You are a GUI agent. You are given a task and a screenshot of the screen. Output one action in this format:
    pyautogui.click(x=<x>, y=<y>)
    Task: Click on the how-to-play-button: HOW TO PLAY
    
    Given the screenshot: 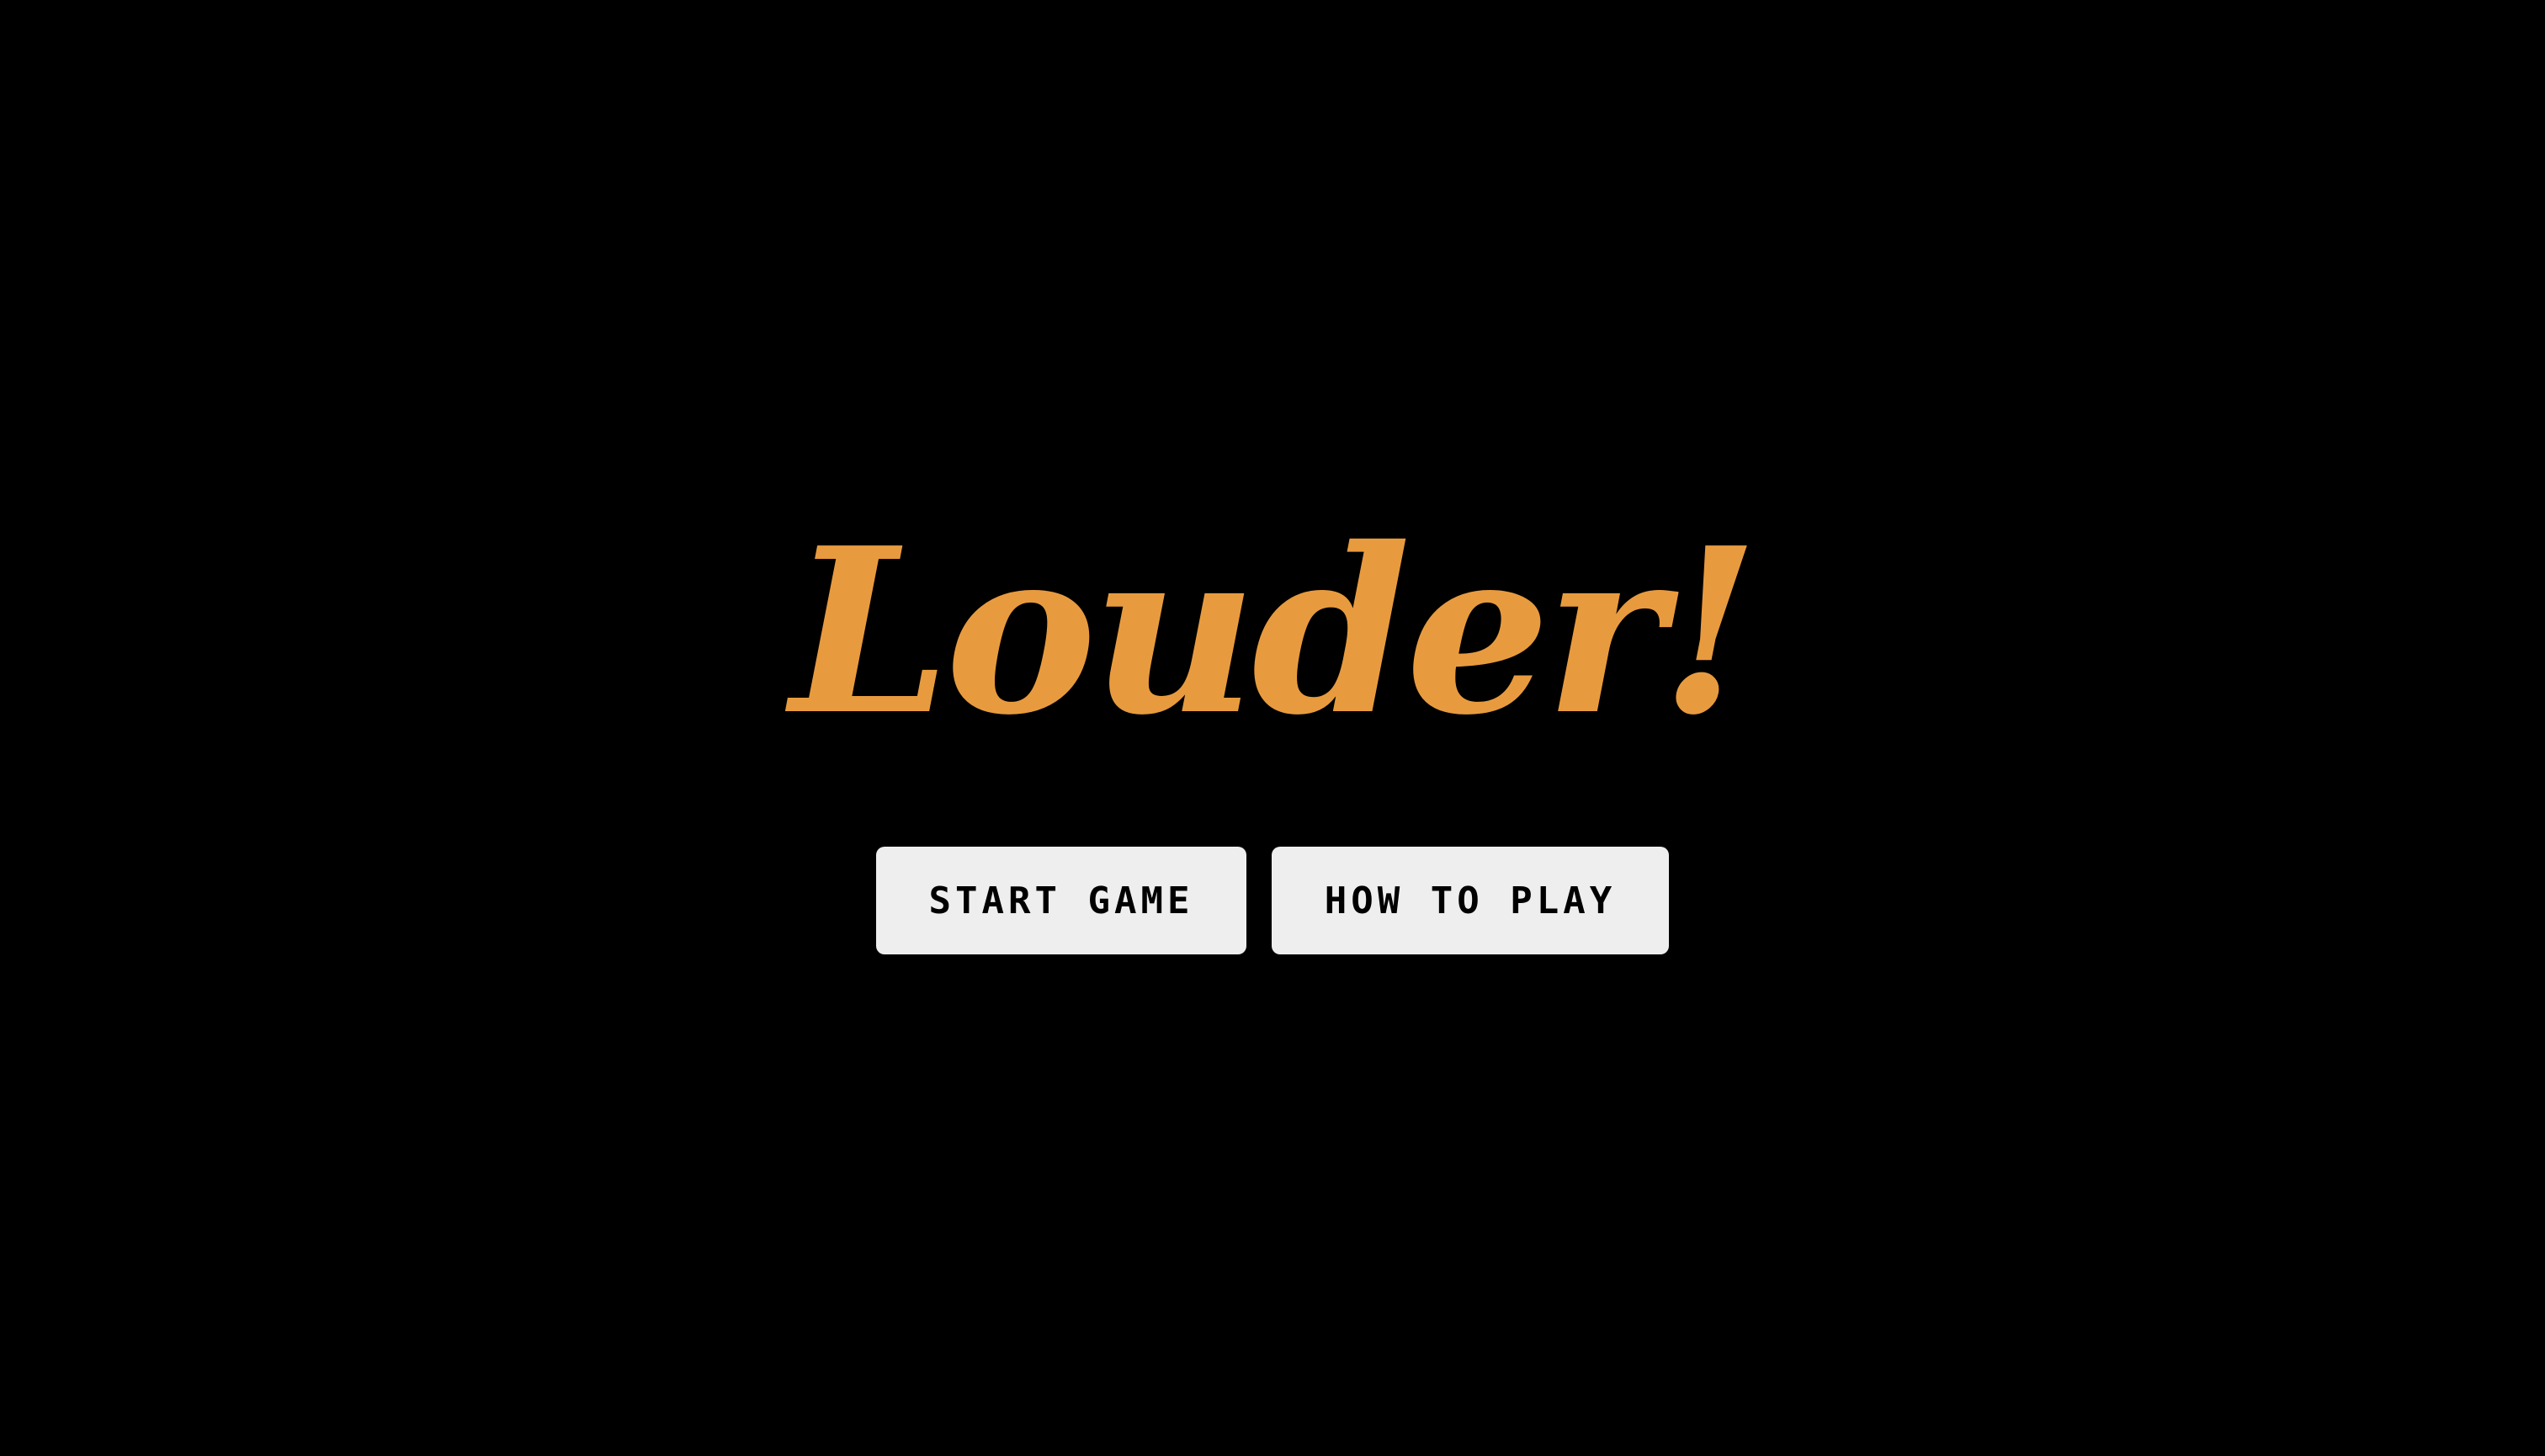 What is the action you would take?
    pyautogui.click(x=1471, y=901)
    